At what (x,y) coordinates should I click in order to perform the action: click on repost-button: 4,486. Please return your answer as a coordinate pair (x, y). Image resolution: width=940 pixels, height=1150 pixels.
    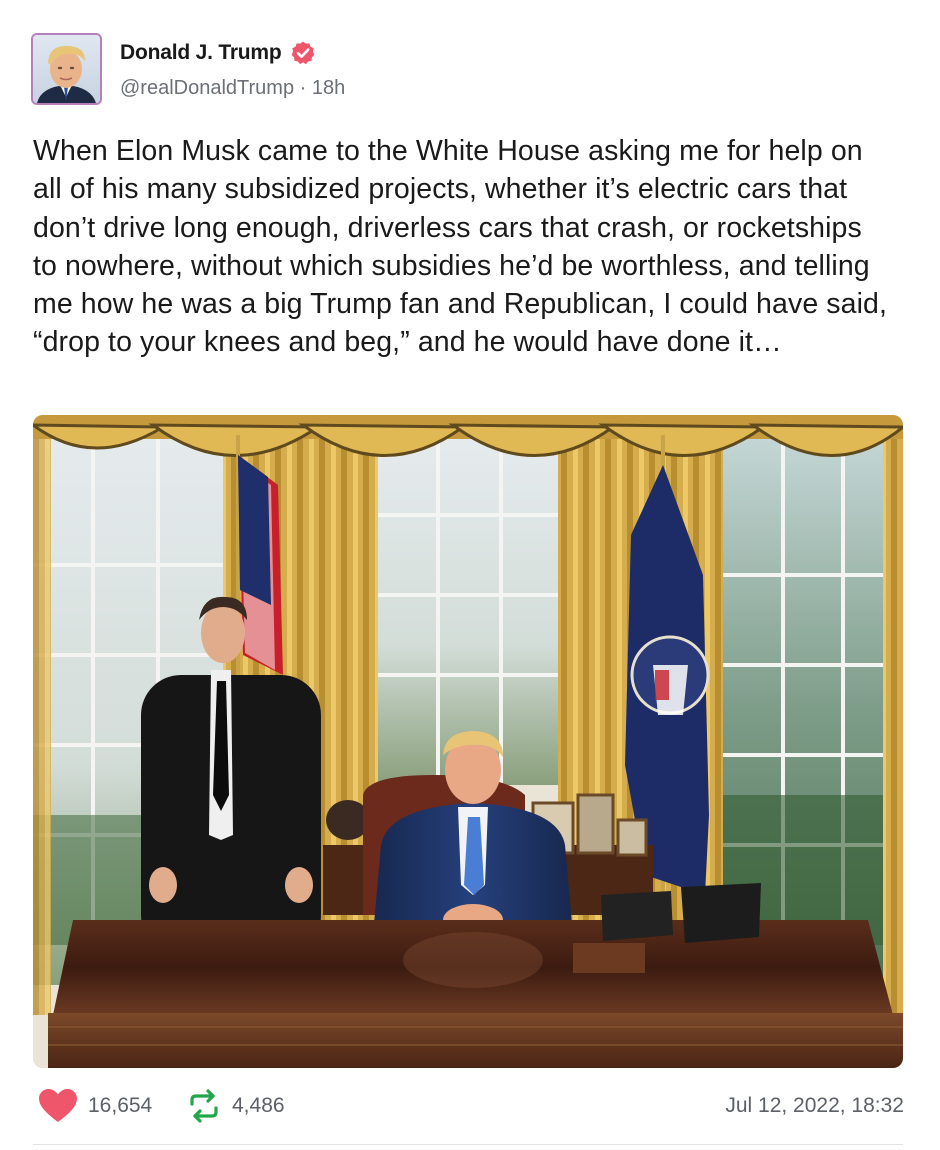
    Looking at the image, I should click on (235, 1106).